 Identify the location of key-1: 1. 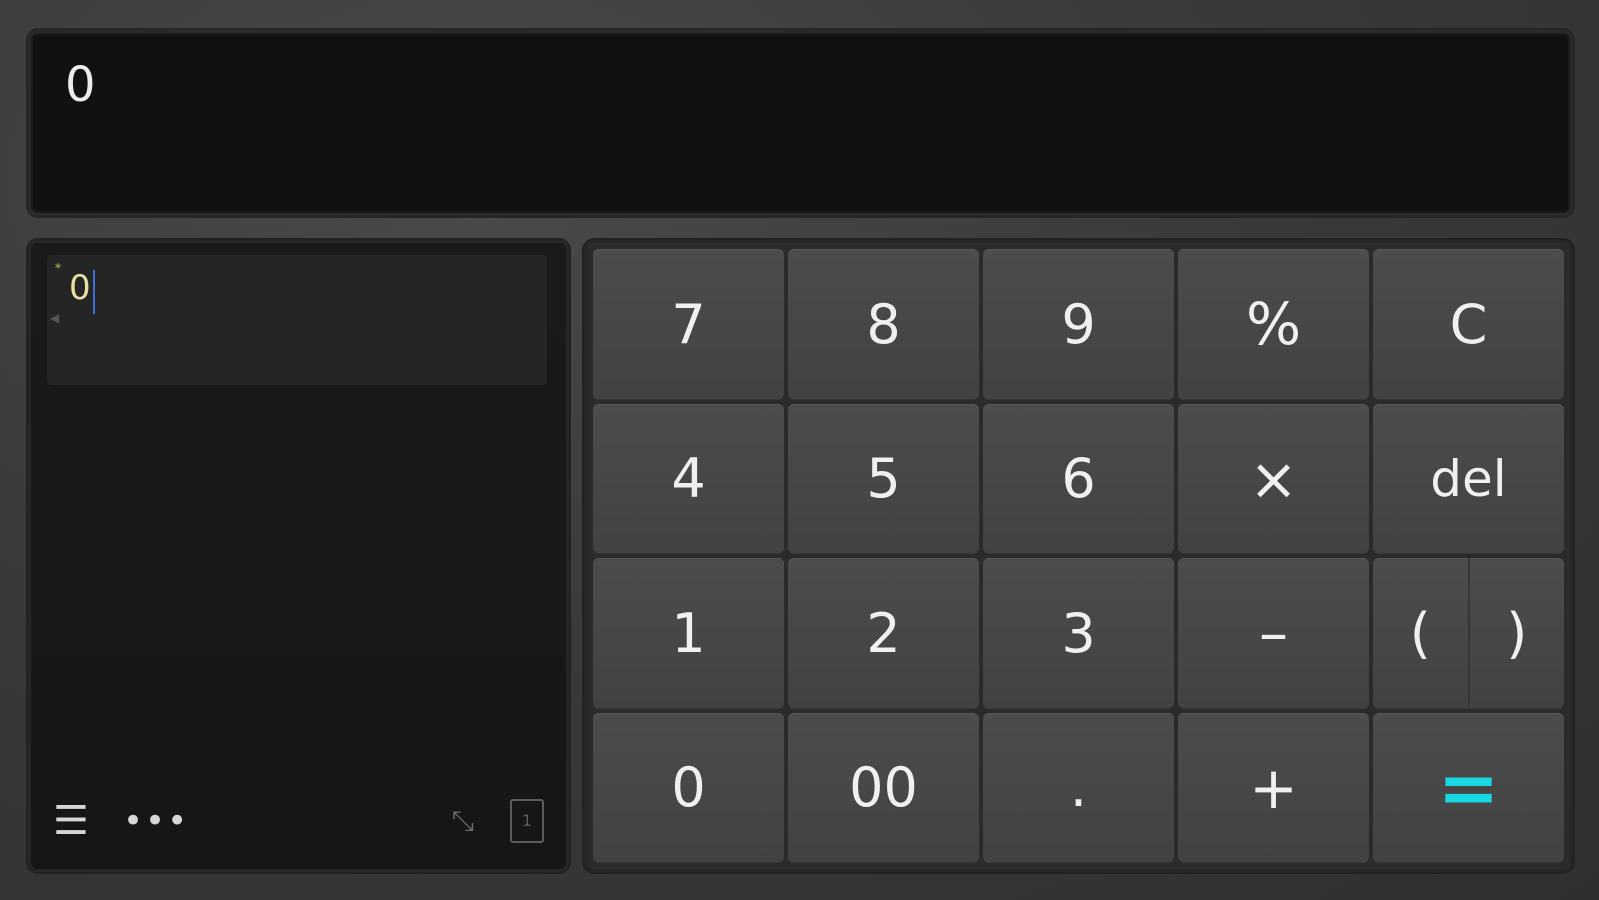
(688, 633).